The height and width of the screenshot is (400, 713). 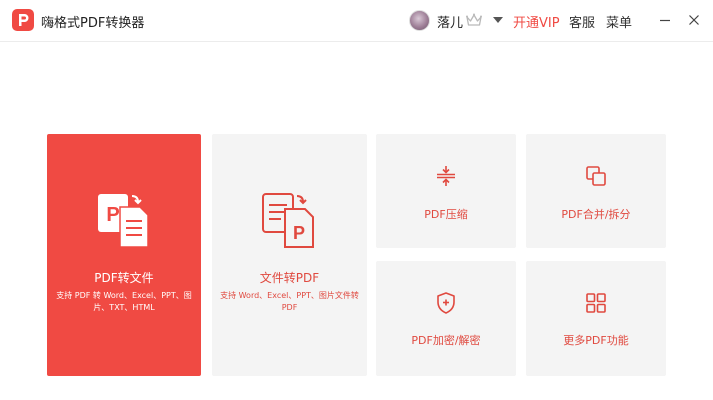 What do you see at coordinates (665, 20) in the screenshot?
I see `minimize-icon` at bounding box center [665, 20].